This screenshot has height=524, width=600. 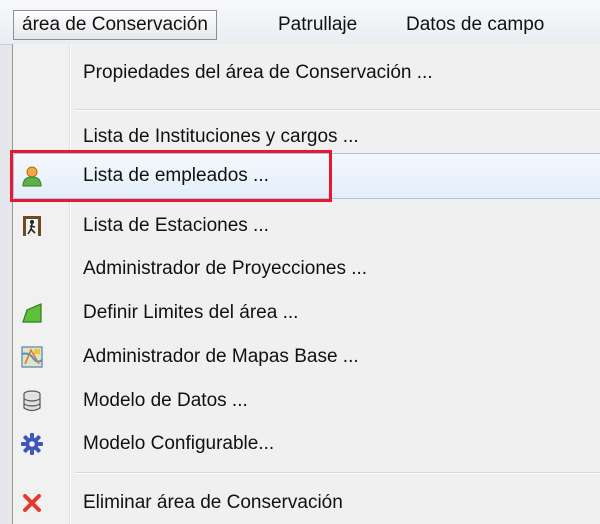 I want to click on menu-datos-de-campo: Datos de campo, so click(x=475, y=25).